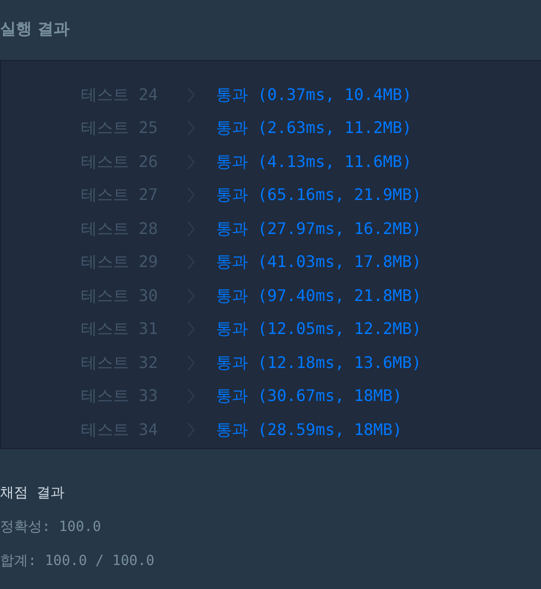 This screenshot has height=589, width=541. What do you see at coordinates (319, 329) in the screenshot?
I see `test-result: 통과 (12.05ms, 12.2MB)` at bounding box center [319, 329].